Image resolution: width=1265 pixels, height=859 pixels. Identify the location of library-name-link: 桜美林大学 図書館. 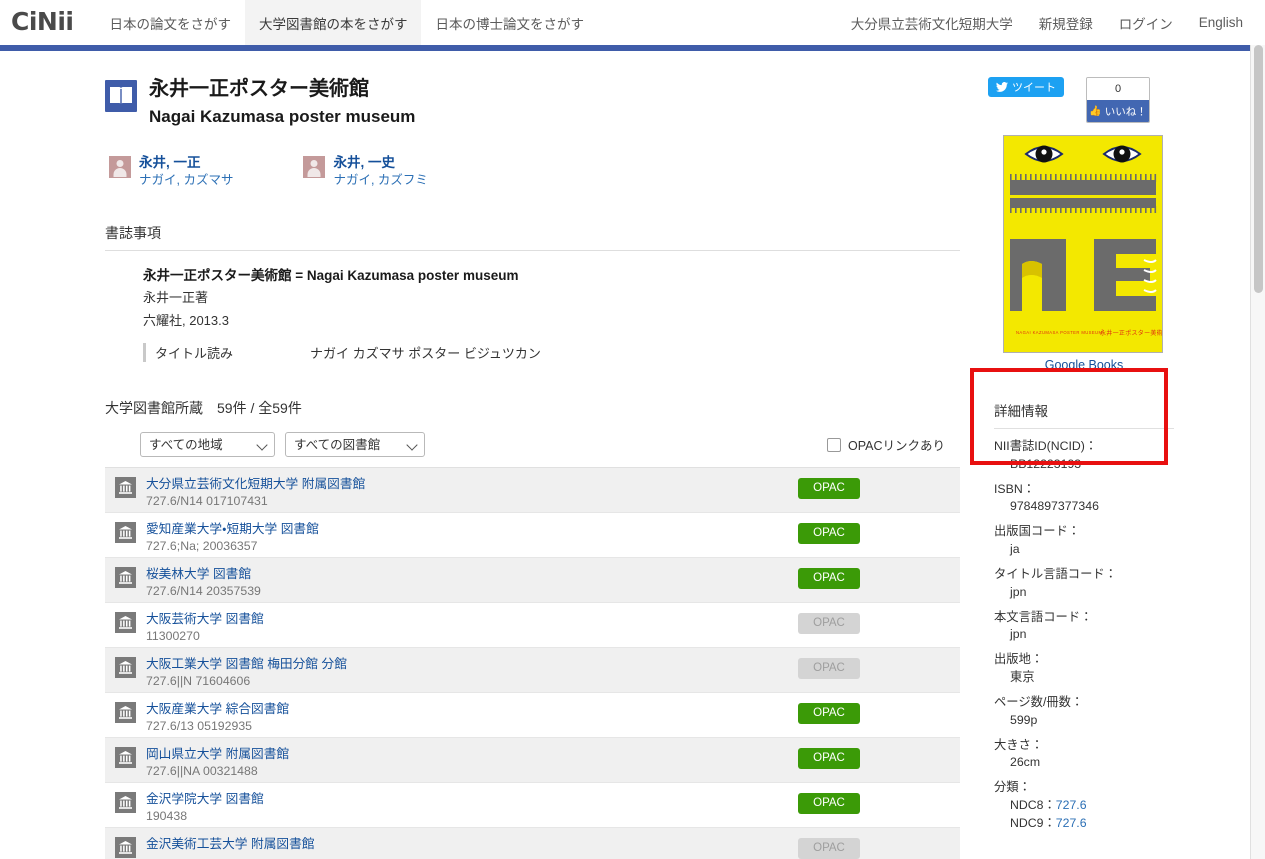
(198, 574).